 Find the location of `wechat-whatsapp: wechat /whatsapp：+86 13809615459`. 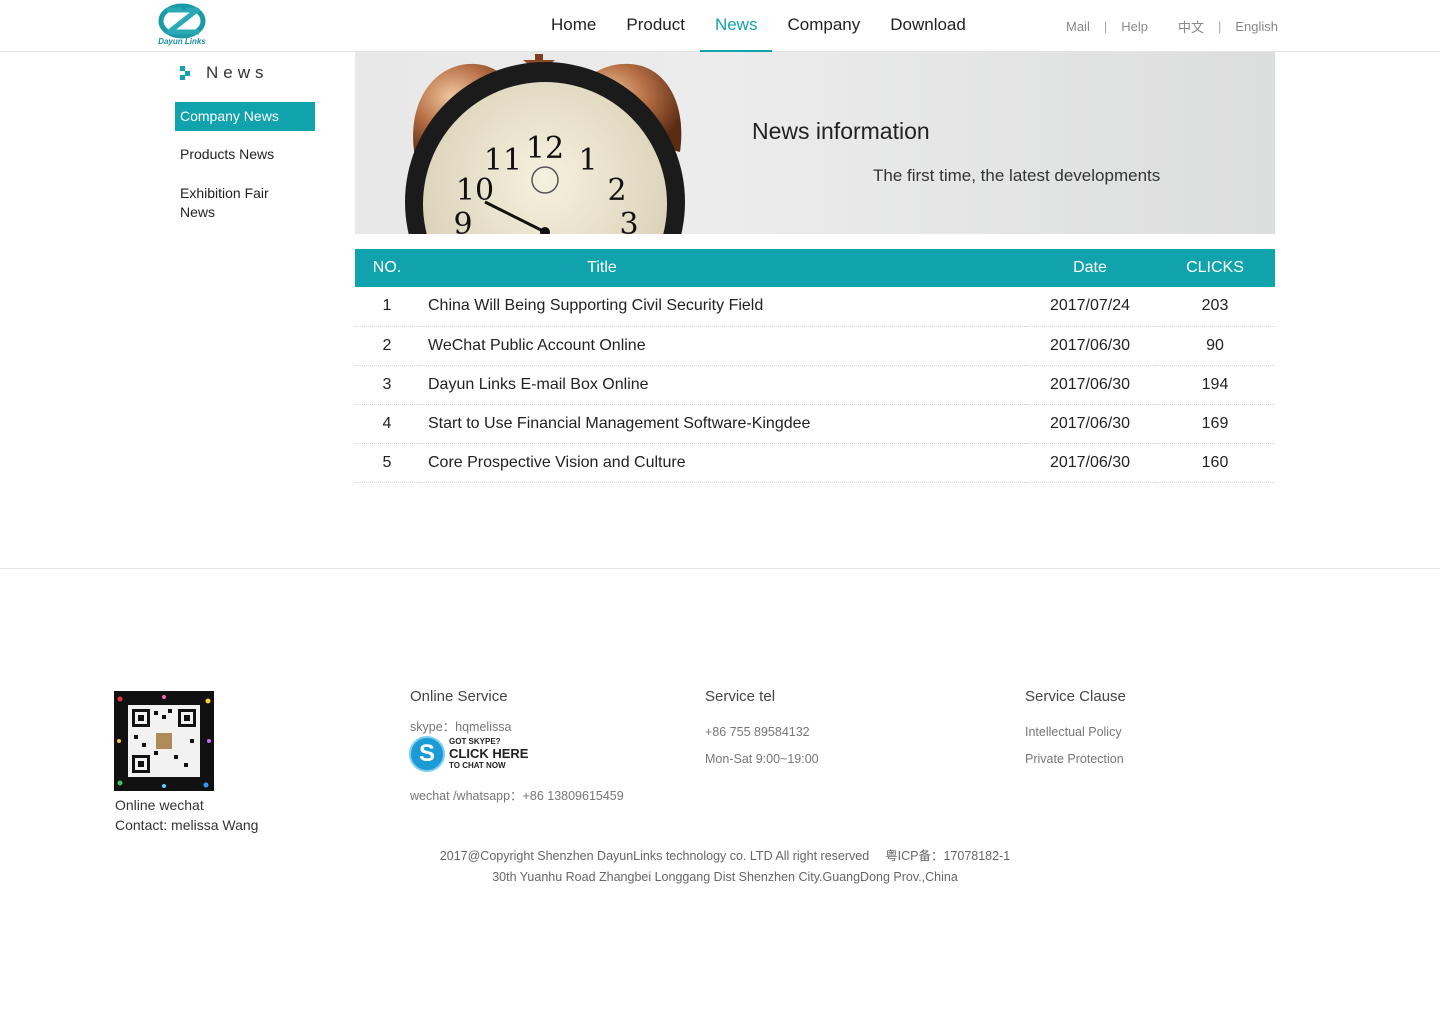

wechat-whatsapp: wechat /whatsapp：+86 13809615459 is located at coordinates (517, 796).